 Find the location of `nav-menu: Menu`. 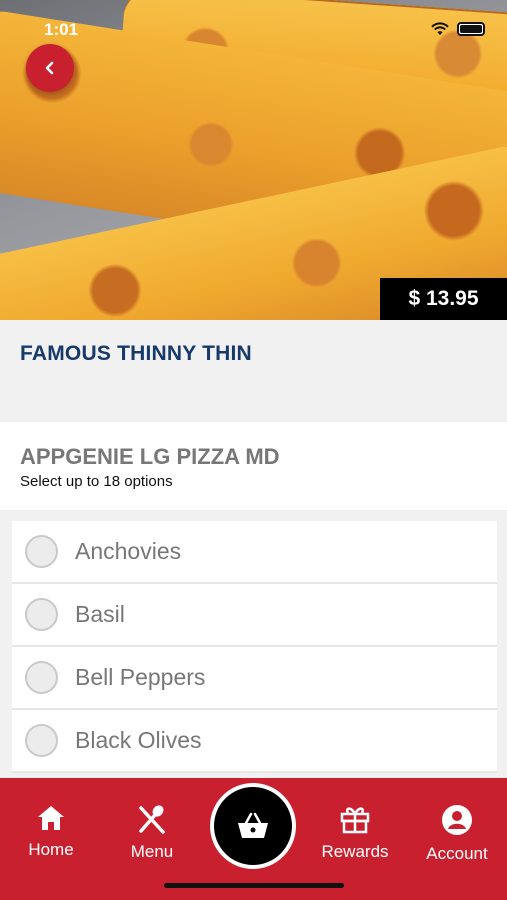

nav-menu: Menu is located at coordinates (152, 833).